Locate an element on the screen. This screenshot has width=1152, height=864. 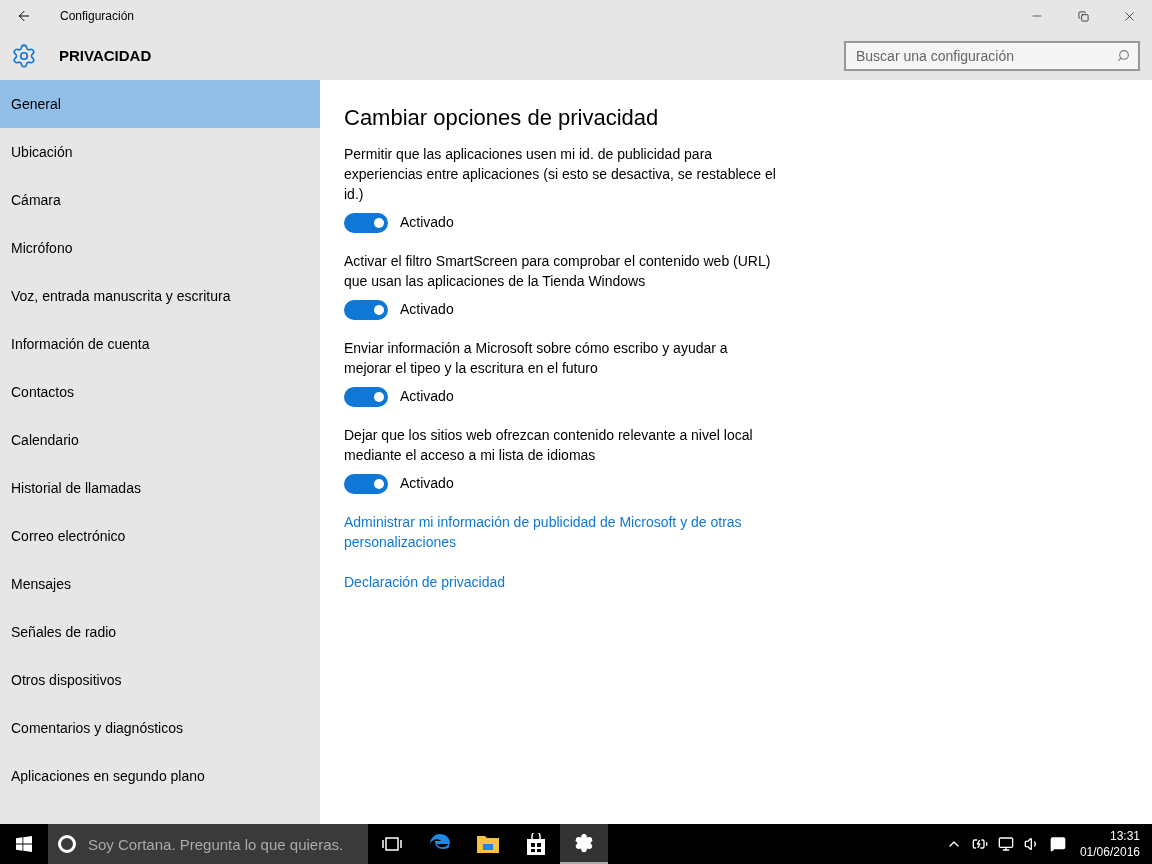
task-view-icon is located at coordinates (392, 844).